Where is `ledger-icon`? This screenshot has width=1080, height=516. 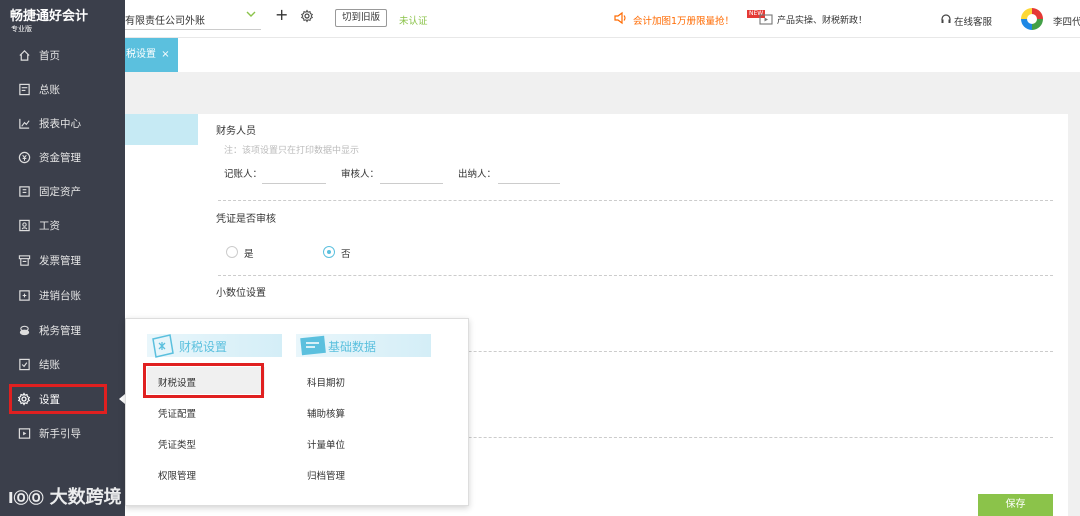 ledger-icon is located at coordinates (24, 89).